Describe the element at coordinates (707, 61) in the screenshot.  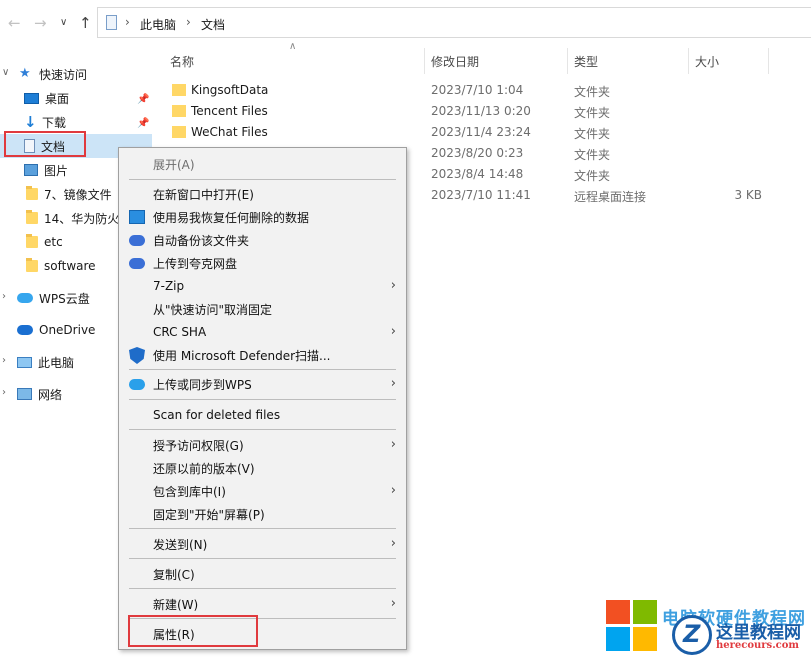
I see `column-header-size: 大小` at that location.